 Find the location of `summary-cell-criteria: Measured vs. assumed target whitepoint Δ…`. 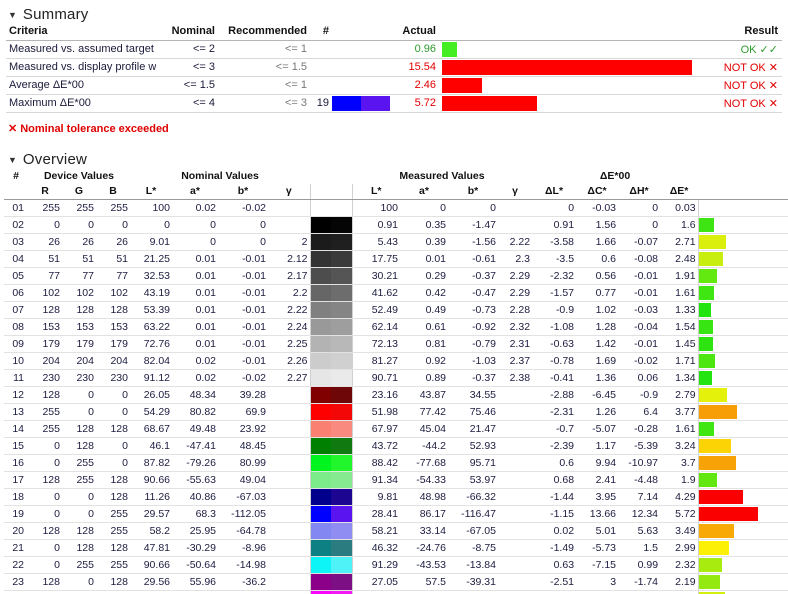

summary-cell-criteria: Measured vs. assumed target whitepoint Δ… is located at coordinates (81, 49).